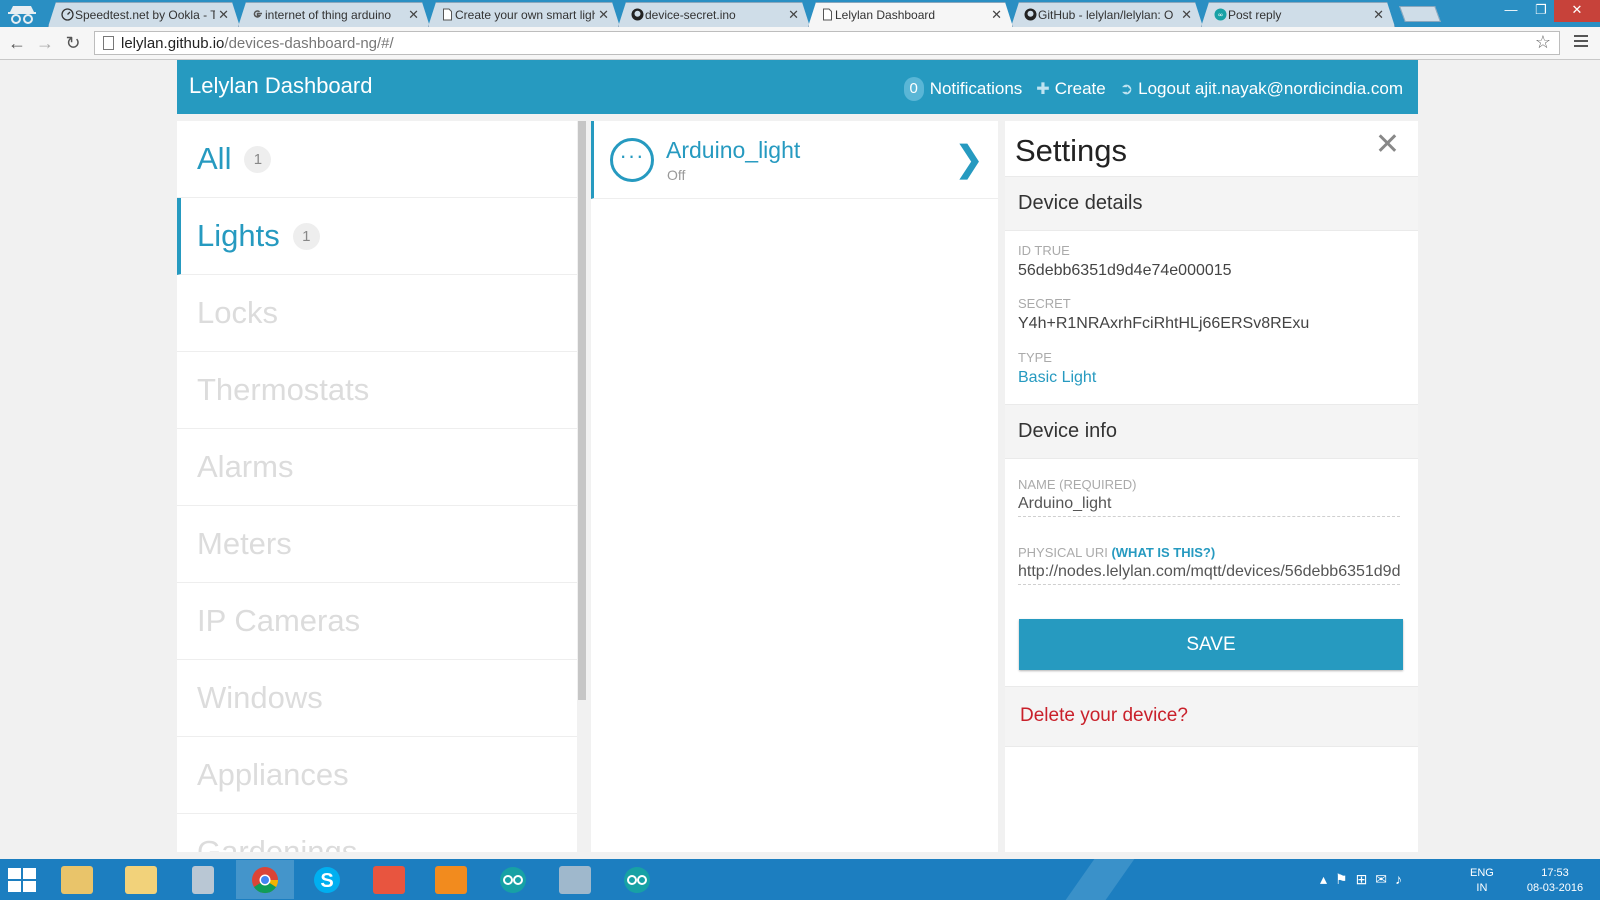  What do you see at coordinates (1209, 572) in the screenshot?
I see `physical-uri-field` at bounding box center [1209, 572].